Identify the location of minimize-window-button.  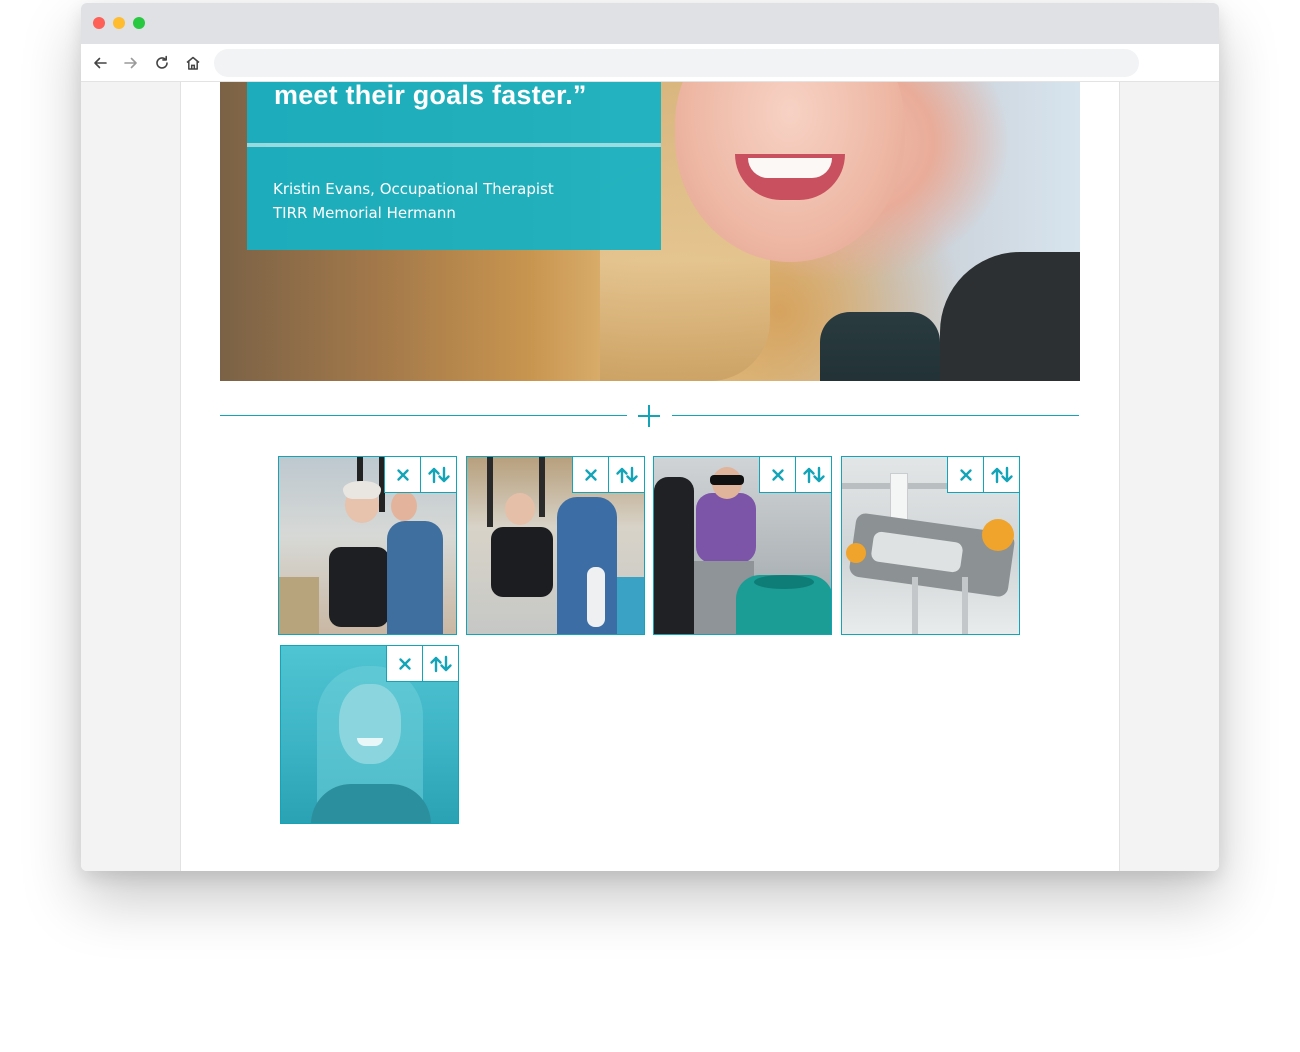
(119, 23).